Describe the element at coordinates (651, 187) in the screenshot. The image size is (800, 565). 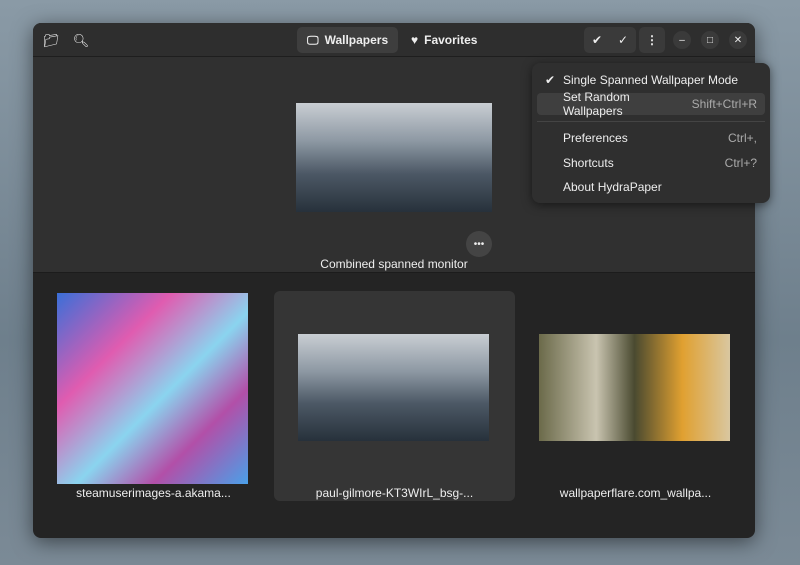
I see `menu-item-about: About HydraPaper` at that location.